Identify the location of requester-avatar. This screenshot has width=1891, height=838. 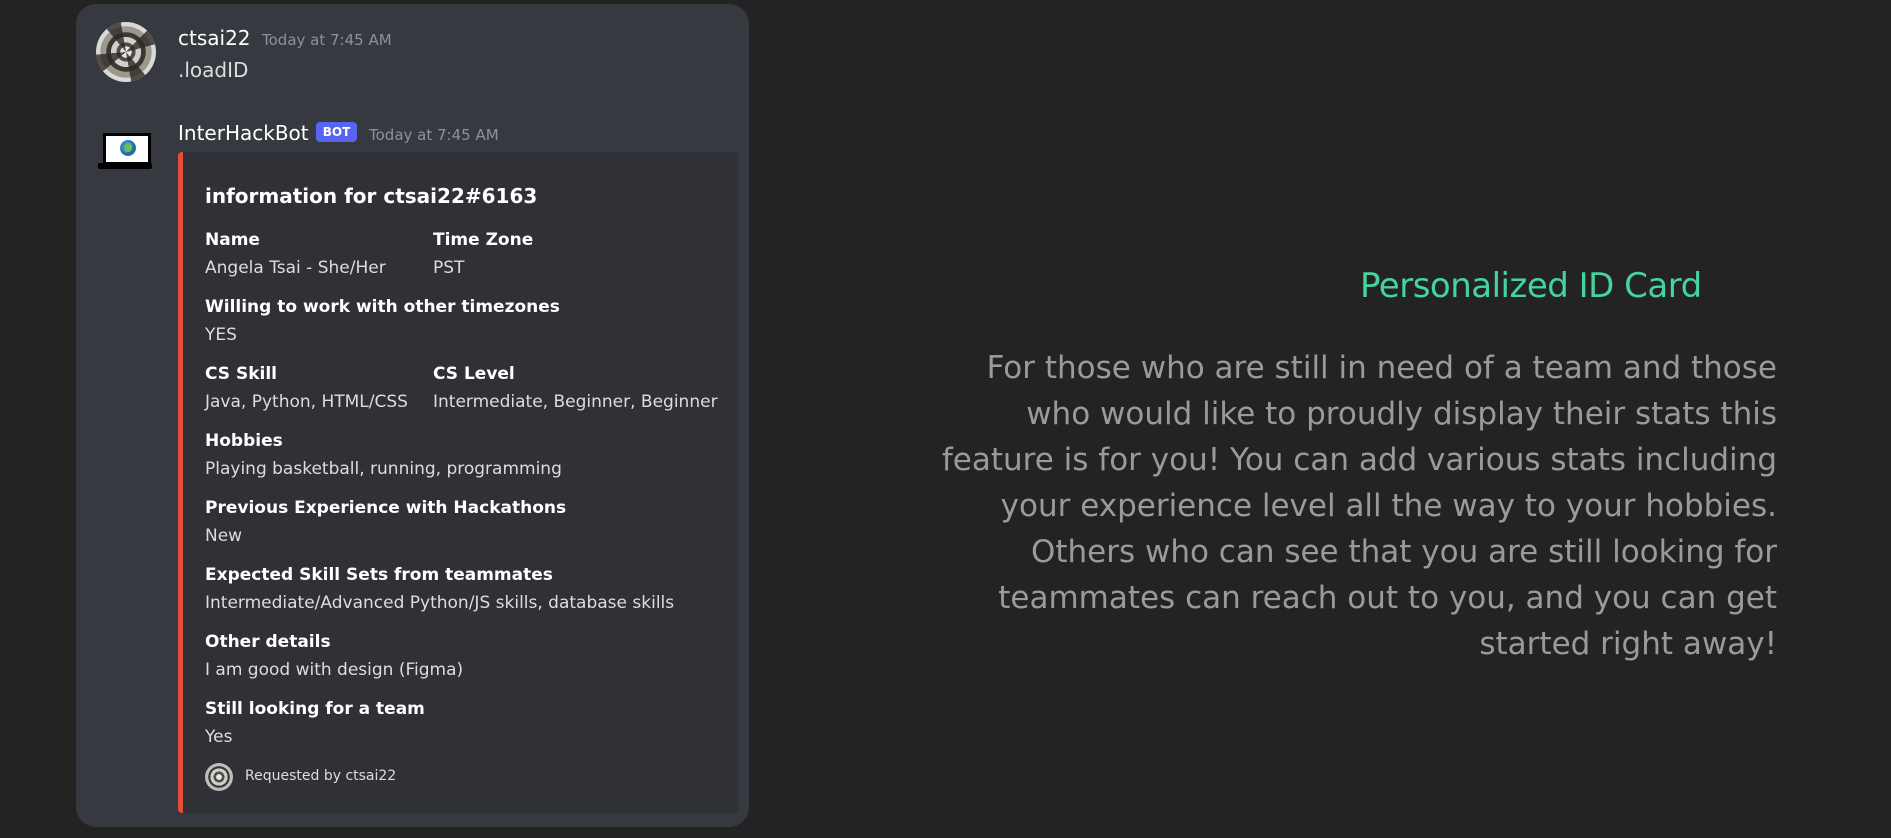
(219, 777).